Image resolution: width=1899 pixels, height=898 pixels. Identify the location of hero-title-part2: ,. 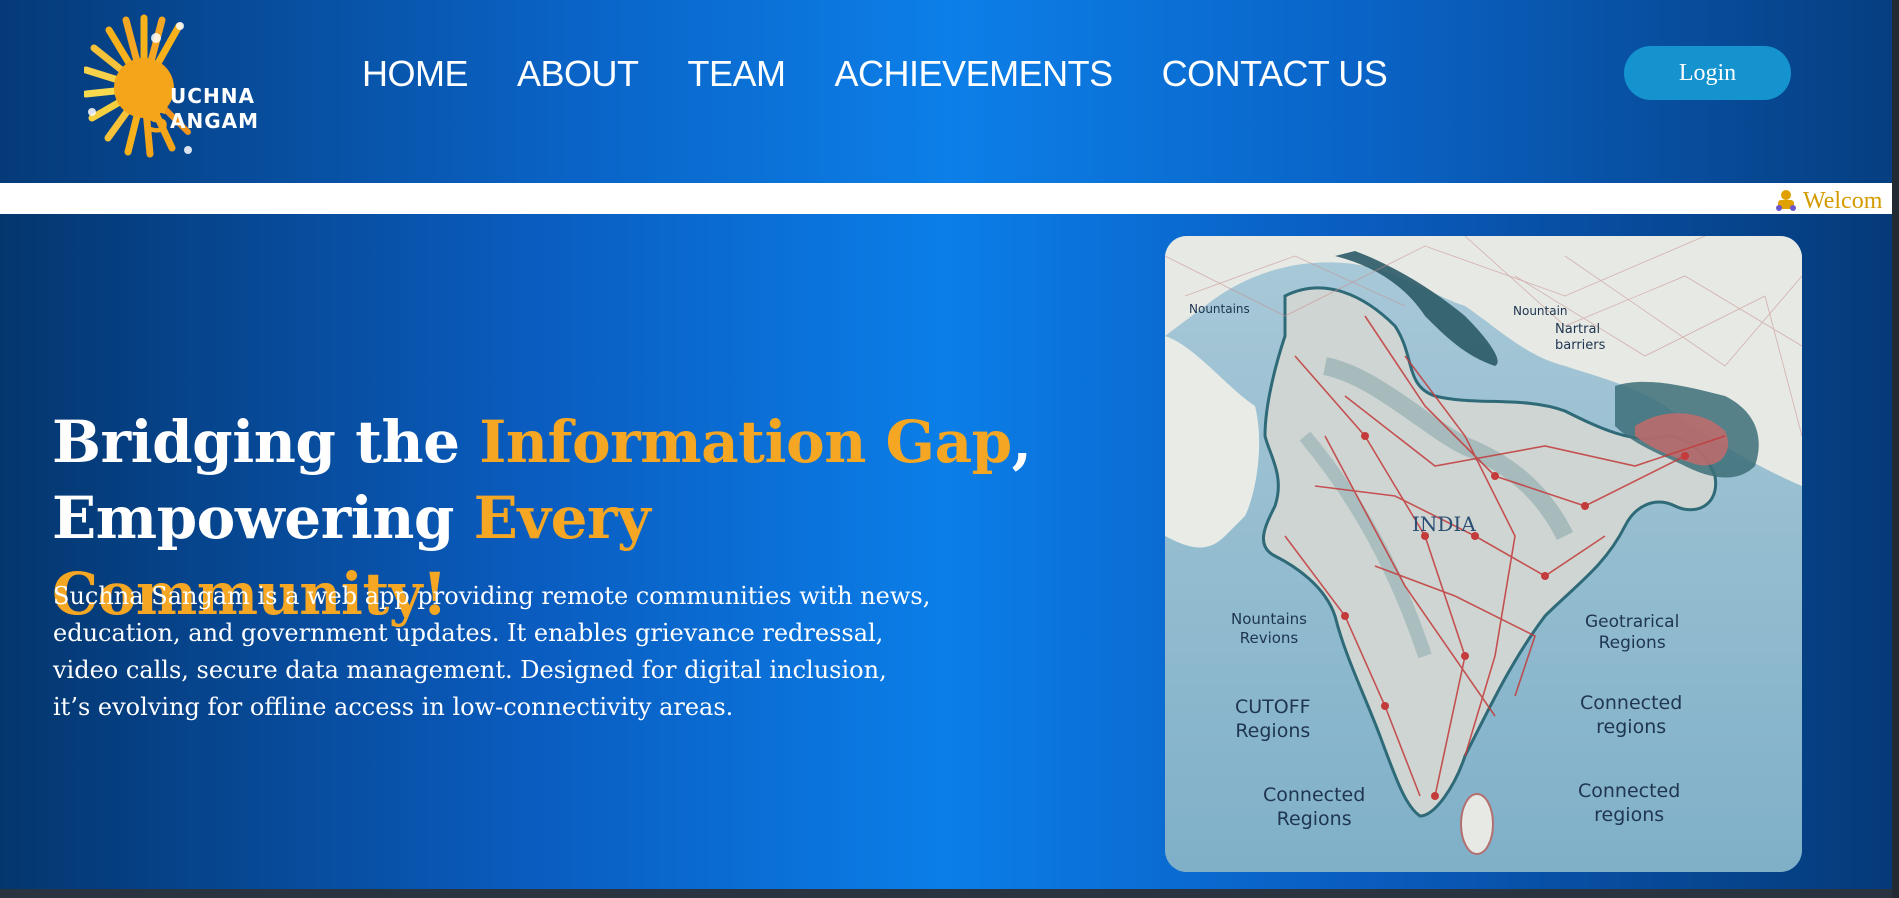
(1021, 442).